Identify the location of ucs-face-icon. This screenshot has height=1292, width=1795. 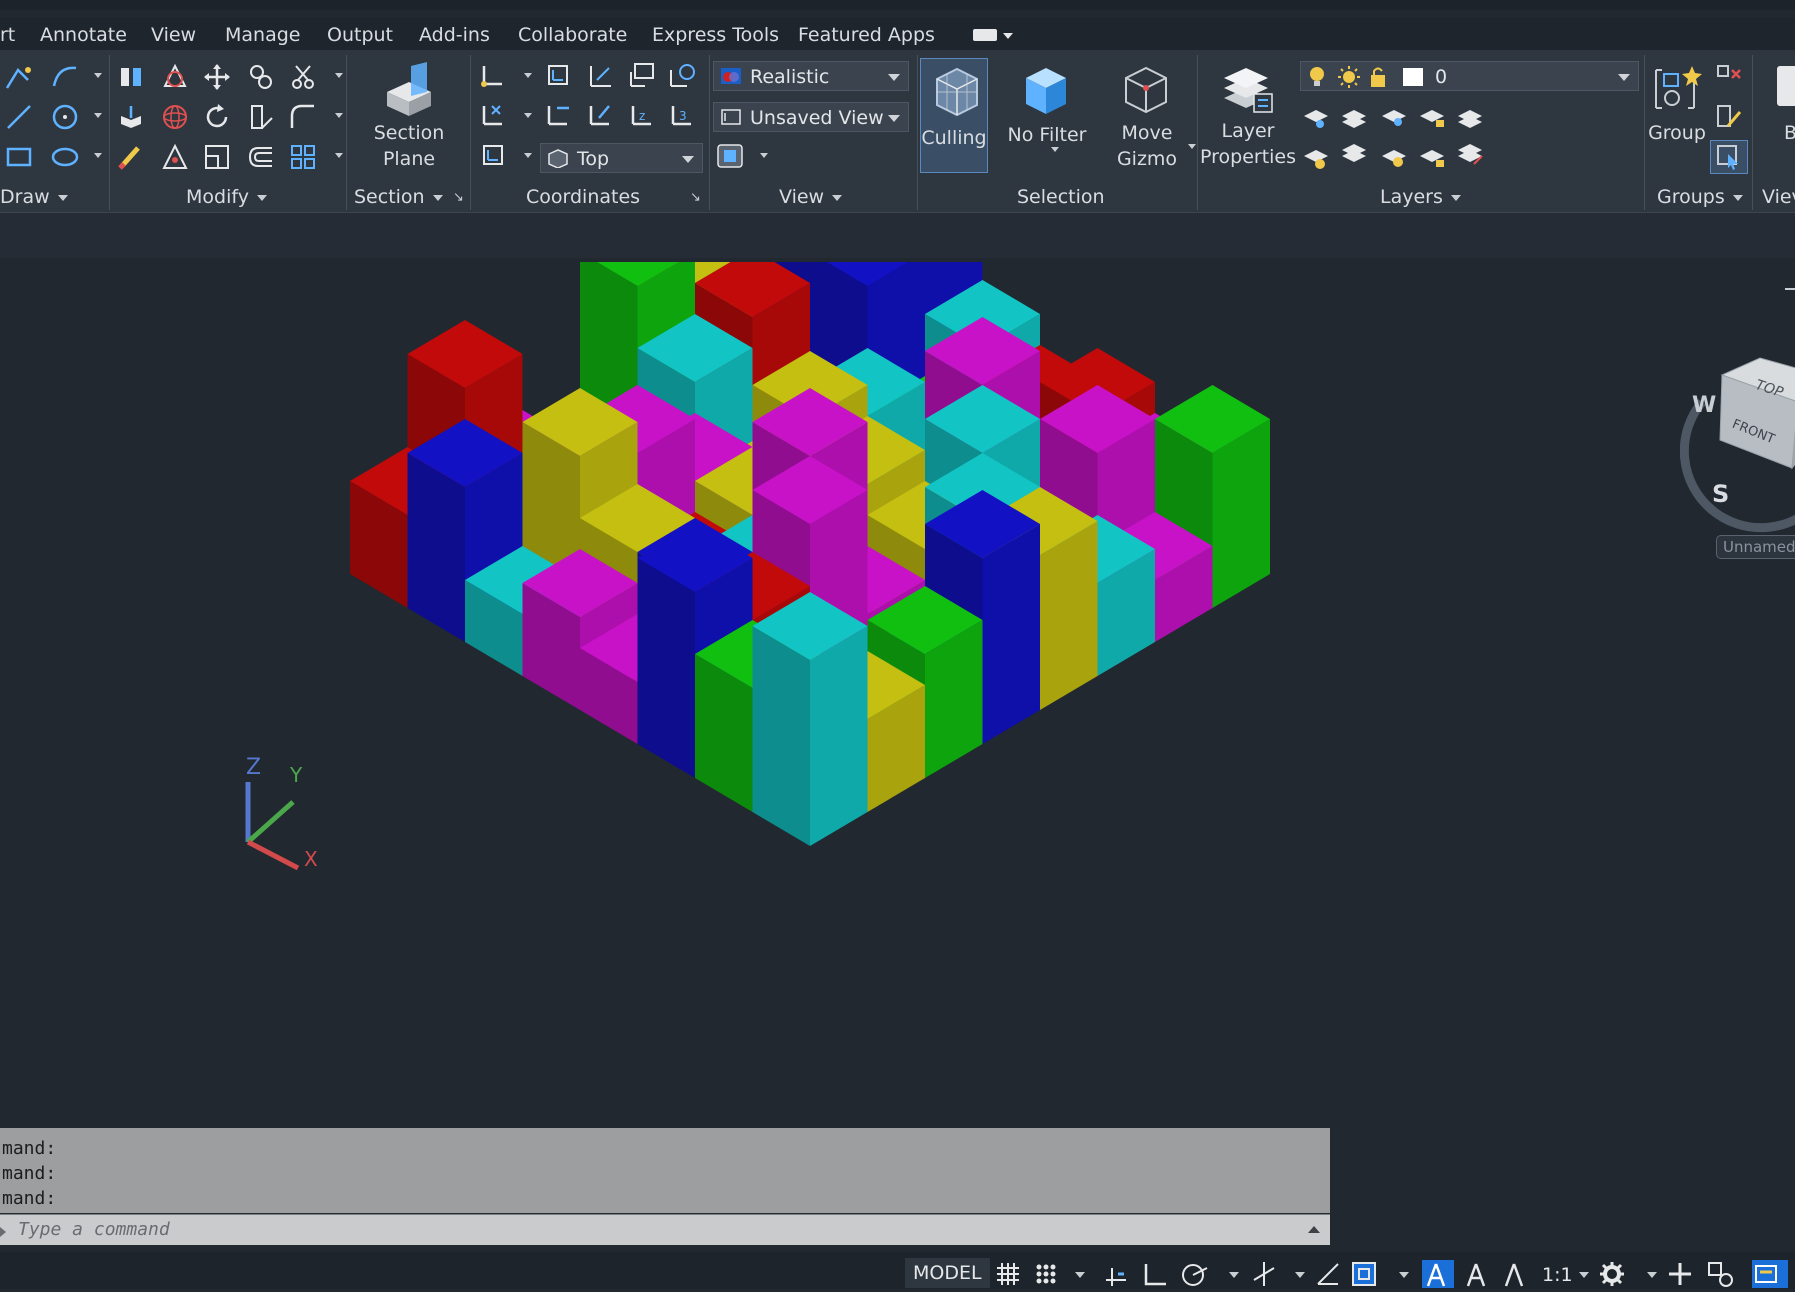
(642, 75).